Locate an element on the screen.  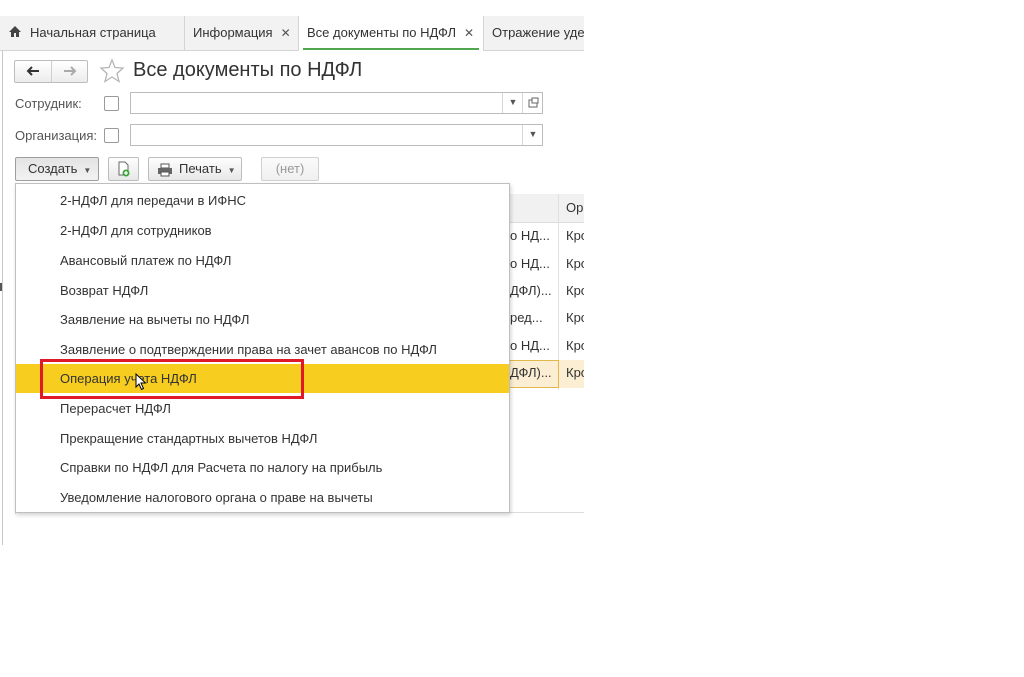
annotation-highlight-box is located at coordinates (172, 379).